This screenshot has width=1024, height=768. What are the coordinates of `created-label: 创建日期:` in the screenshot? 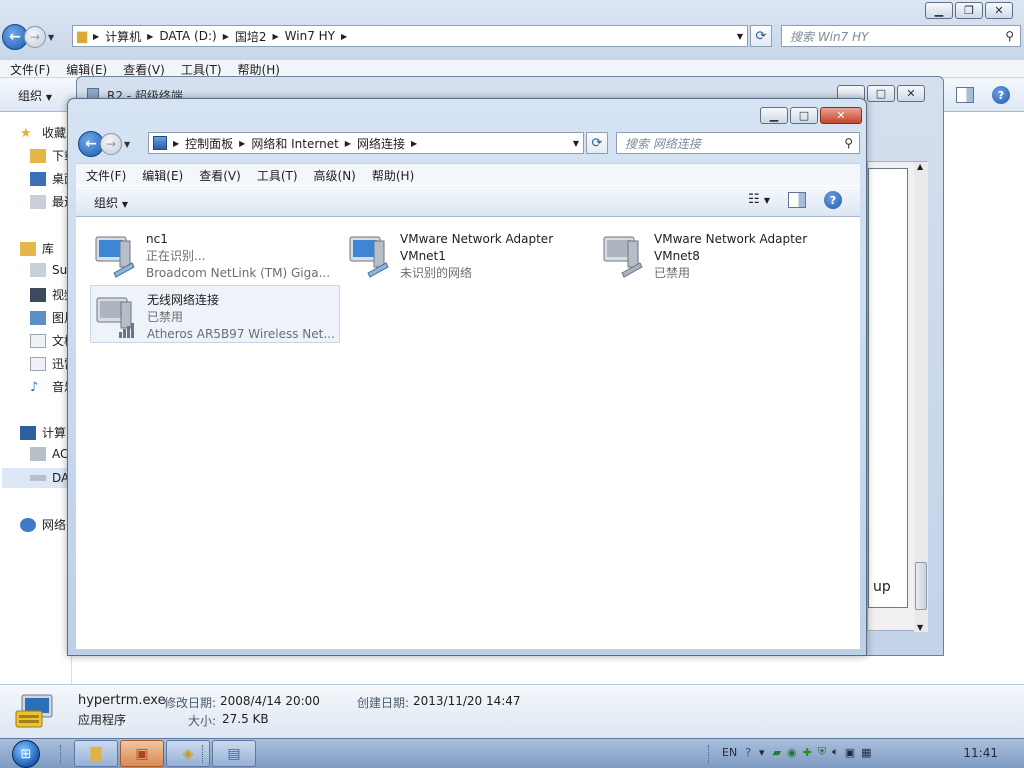 It's located at (383, 703).